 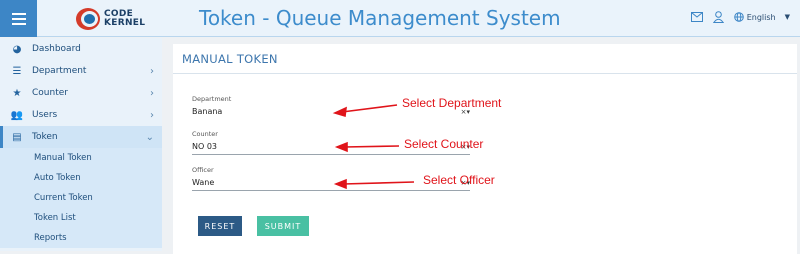 I want to click on arrow-counter, so click(x=371, y=146).